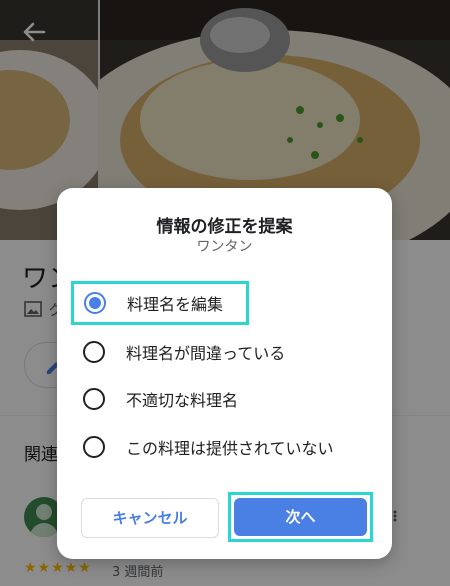  I want to click on option-label: 料理名を編集, so click(175, 304).